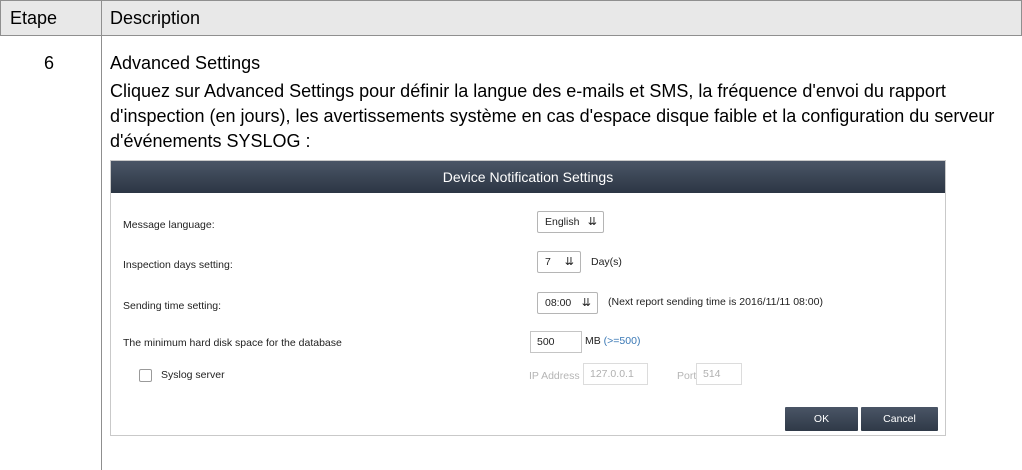 The height and width of the screenshot is (470, 1022). I want to click on step-number: 6, so click(49, 63).